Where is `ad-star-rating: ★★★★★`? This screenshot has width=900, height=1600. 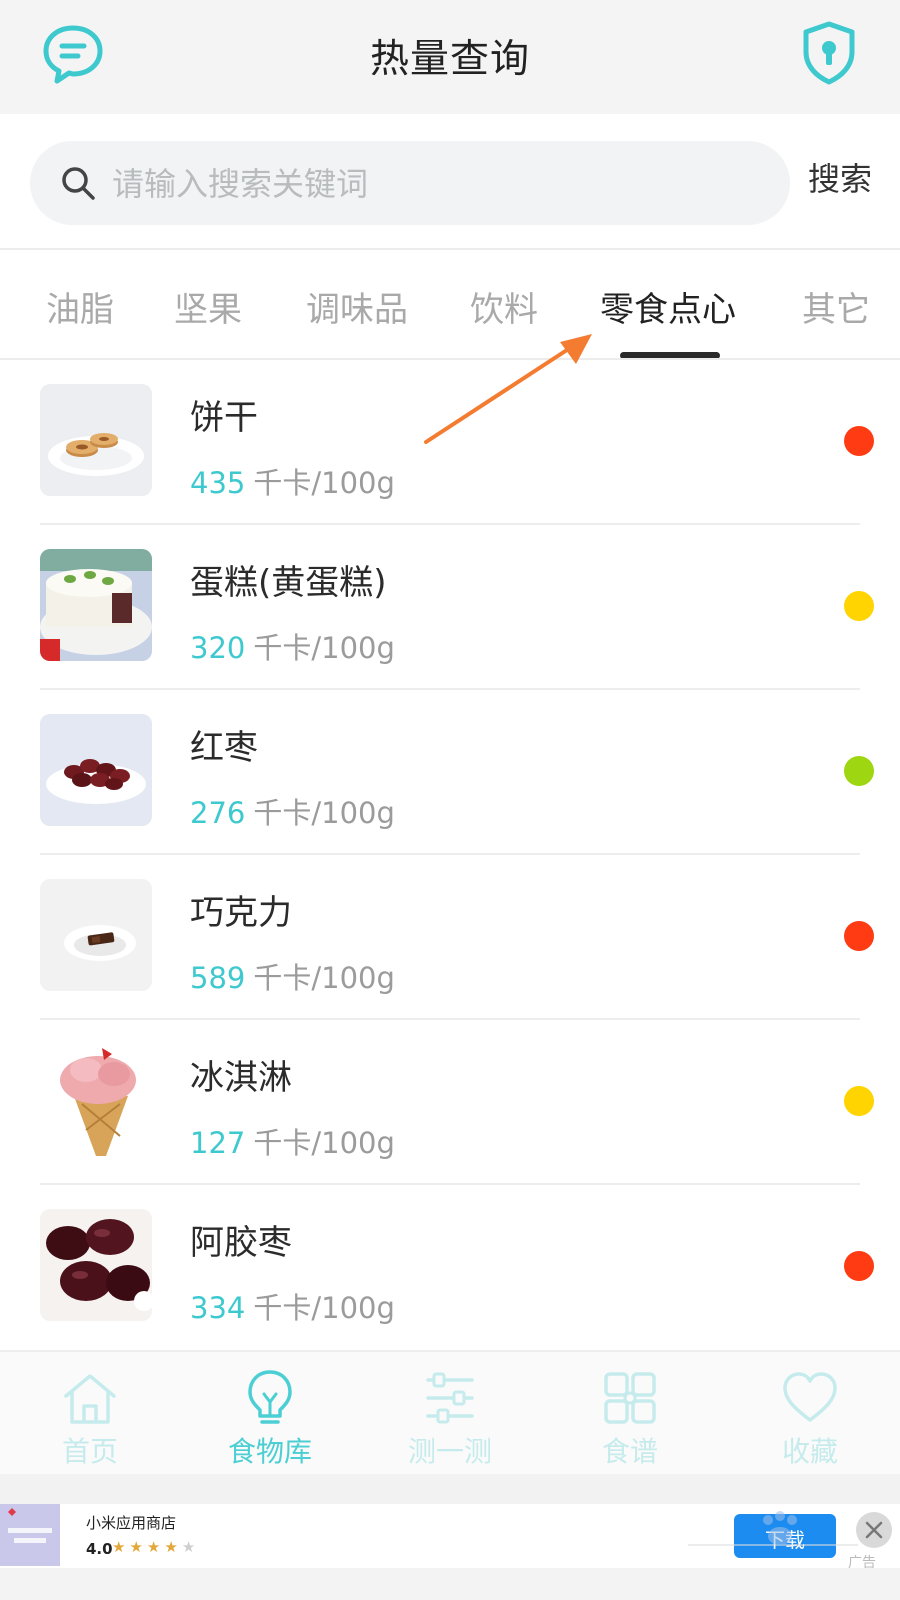
ad-star-rating: ★★★★★ is located at coordinates (155, 1547).